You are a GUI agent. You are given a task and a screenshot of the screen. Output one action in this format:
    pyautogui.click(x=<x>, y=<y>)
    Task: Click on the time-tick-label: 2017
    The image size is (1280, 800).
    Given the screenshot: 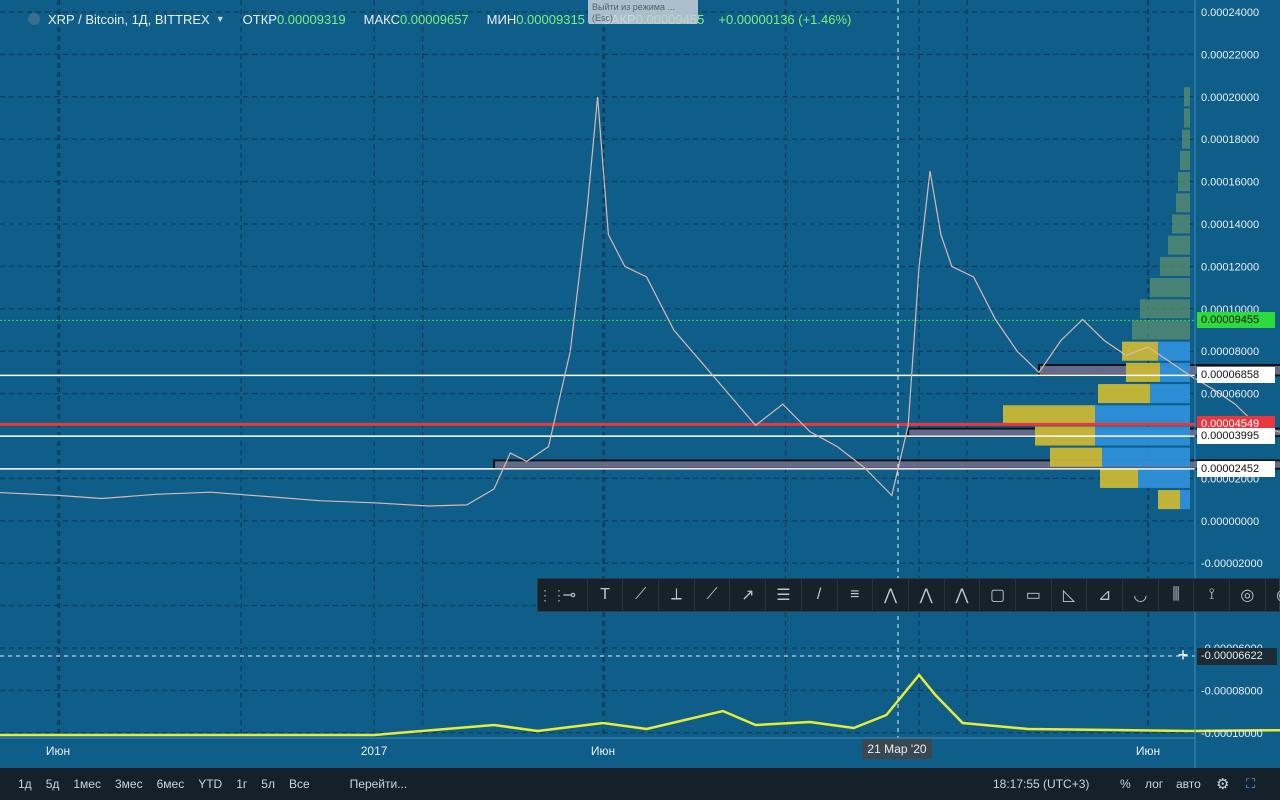 What is the action you would take?
    pyautogui.click(x=374, y=751)
    